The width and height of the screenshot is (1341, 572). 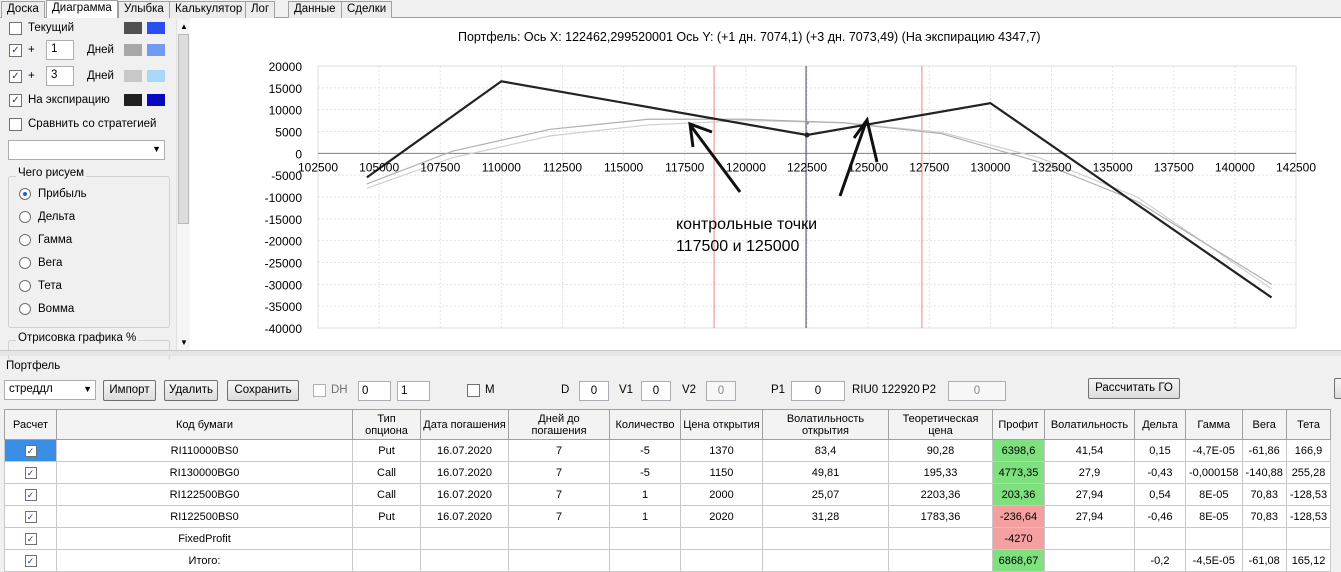 What do you see at coordinates (670, 353) in the screenshot?
I see `splitter` at bounding box center [670, 353].